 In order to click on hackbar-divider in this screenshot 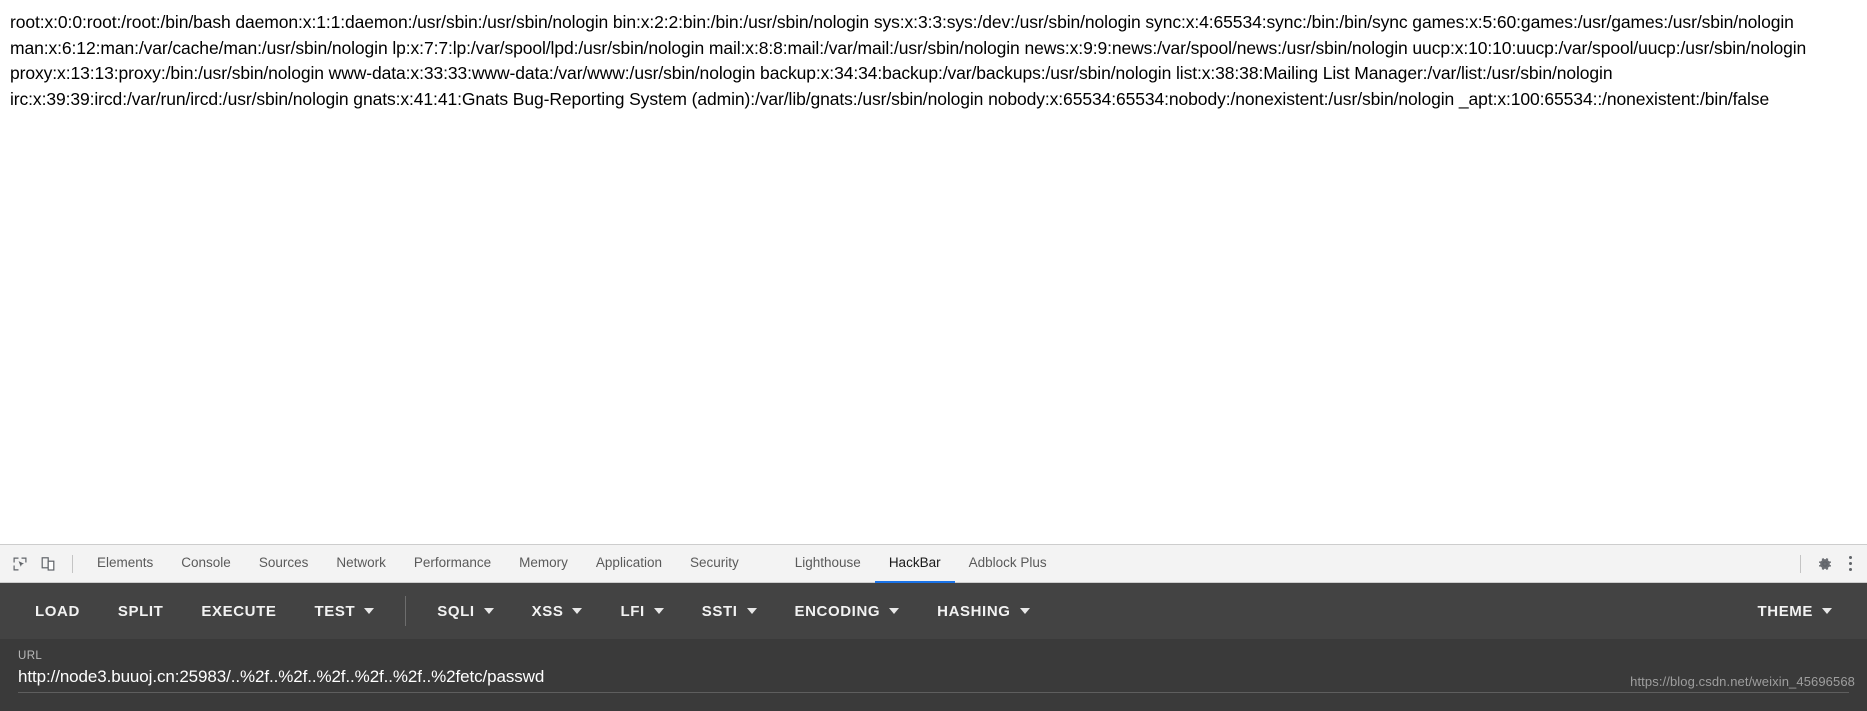, I will do `click(406, 611)`.